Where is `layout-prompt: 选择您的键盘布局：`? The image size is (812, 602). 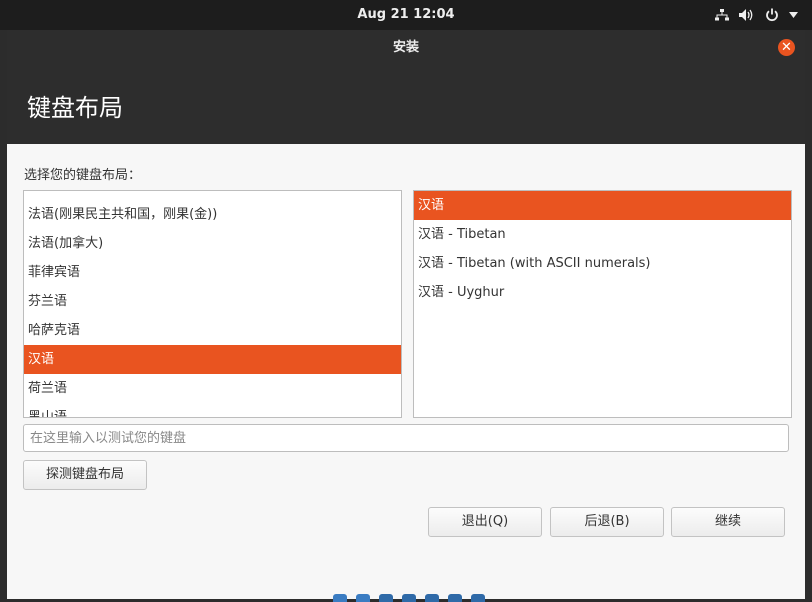
layout-prompt: 选择您的键盘布局： is located at coordinates (83, 175).